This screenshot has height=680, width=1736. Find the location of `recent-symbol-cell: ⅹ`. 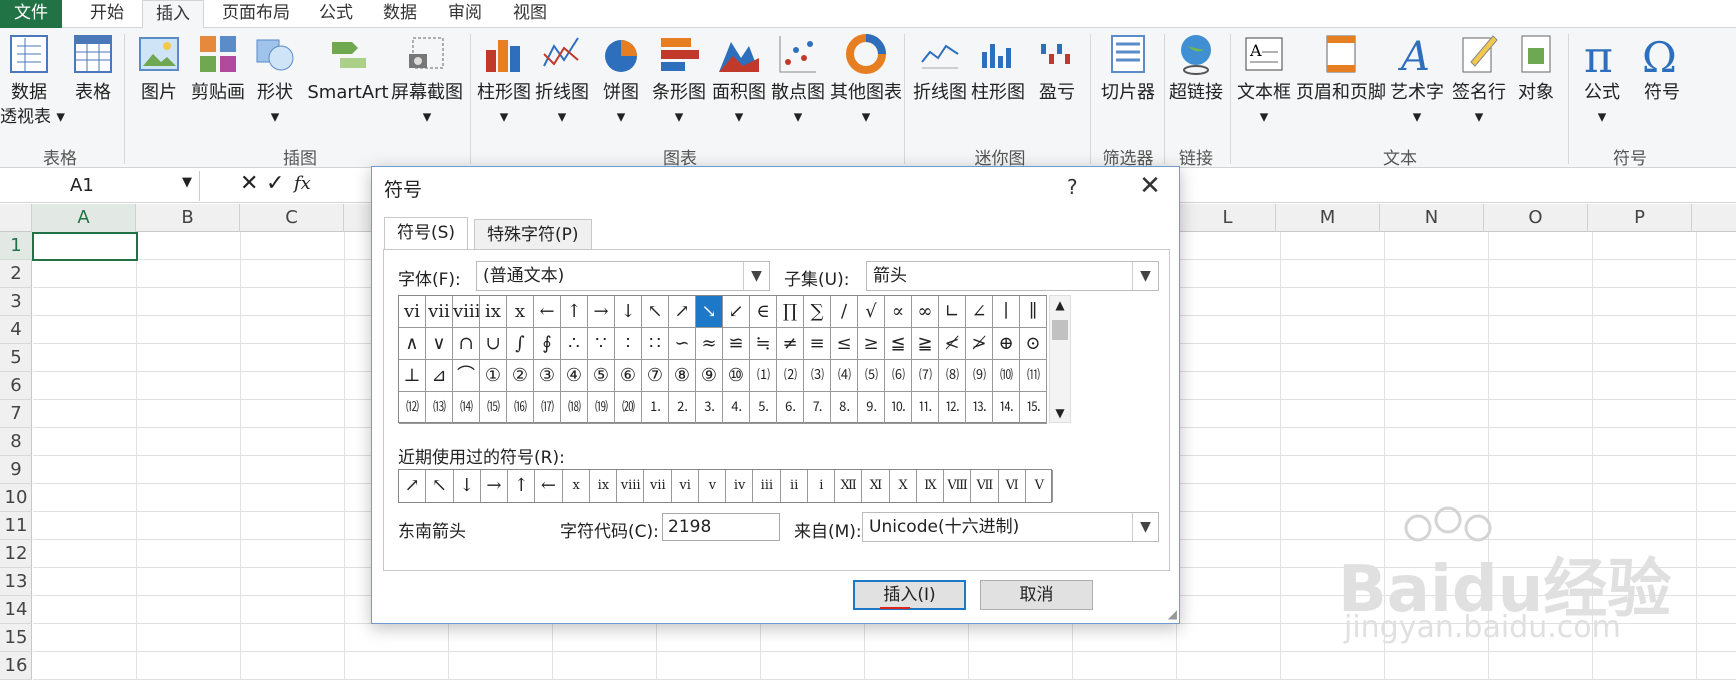

recent-symbol-cell: ⅹ is located at coordinates (576, 486).